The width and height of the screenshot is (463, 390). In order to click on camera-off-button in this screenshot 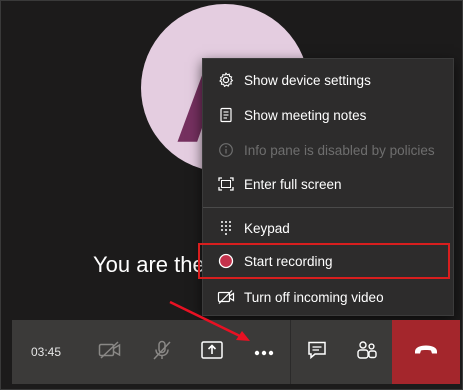, I will do `click(110, 352)`.